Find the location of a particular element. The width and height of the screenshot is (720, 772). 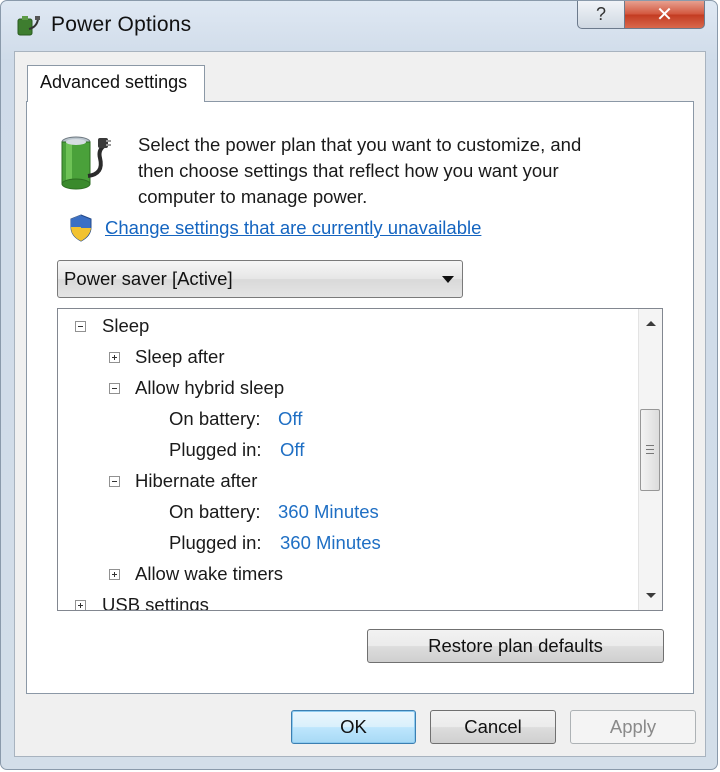

close-icon: ✕ is located at coordinates (664, 15).